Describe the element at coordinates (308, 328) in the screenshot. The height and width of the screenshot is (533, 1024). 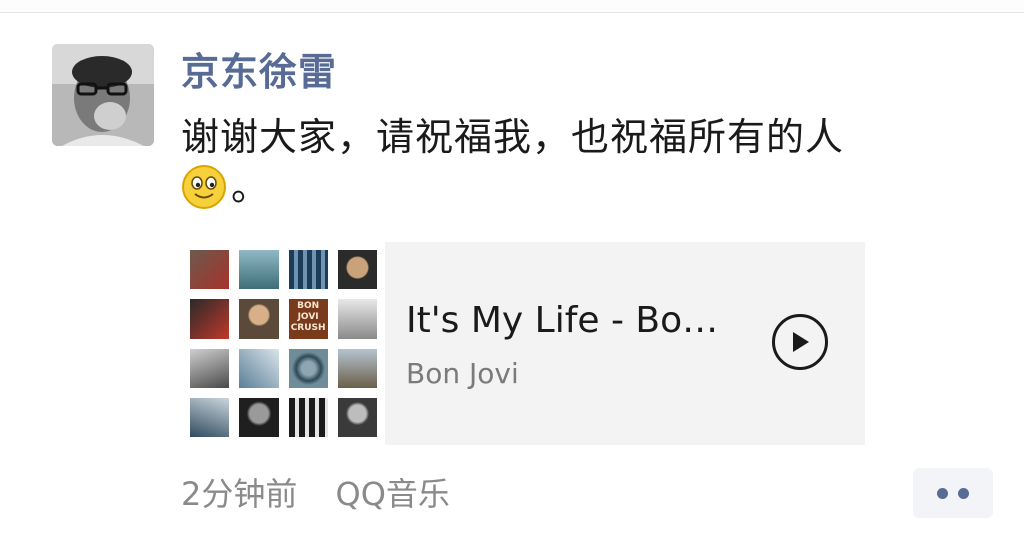
I see `cover-text: CRUSH` at that location.